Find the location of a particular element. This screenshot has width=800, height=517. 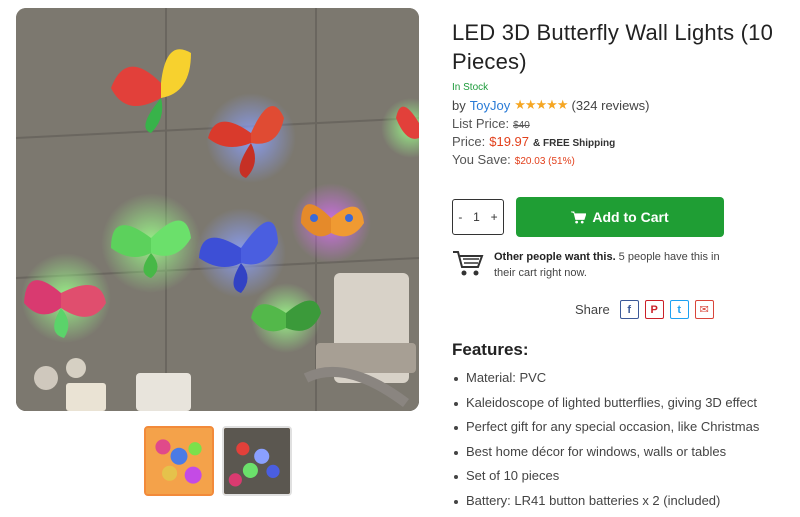

price-row: Price: $19.97 & FREE Shipping is located at coordinates (624, 141).